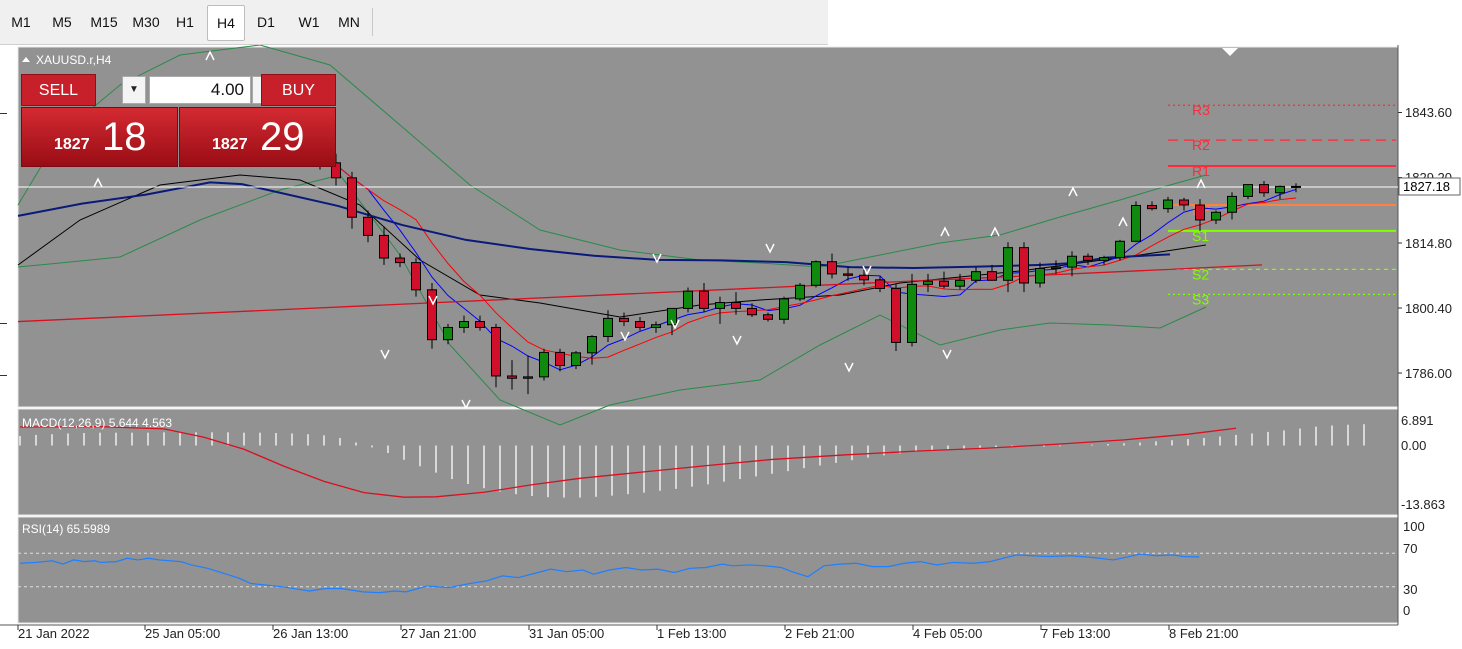  What do you see at coordinates (691, 633) in the screenshot?
I see `time-tick-6: 1 Feb 13:00` at bounding box center [691, 633].